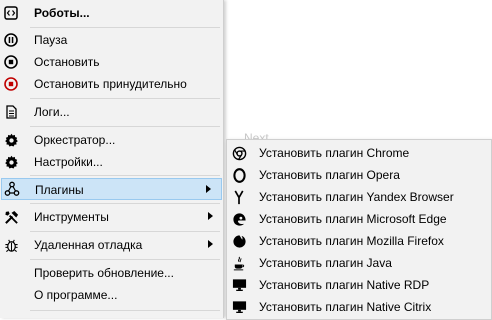 This screenshot has width=492, height=320. I want to click on pause-icon, so click(11, 40).